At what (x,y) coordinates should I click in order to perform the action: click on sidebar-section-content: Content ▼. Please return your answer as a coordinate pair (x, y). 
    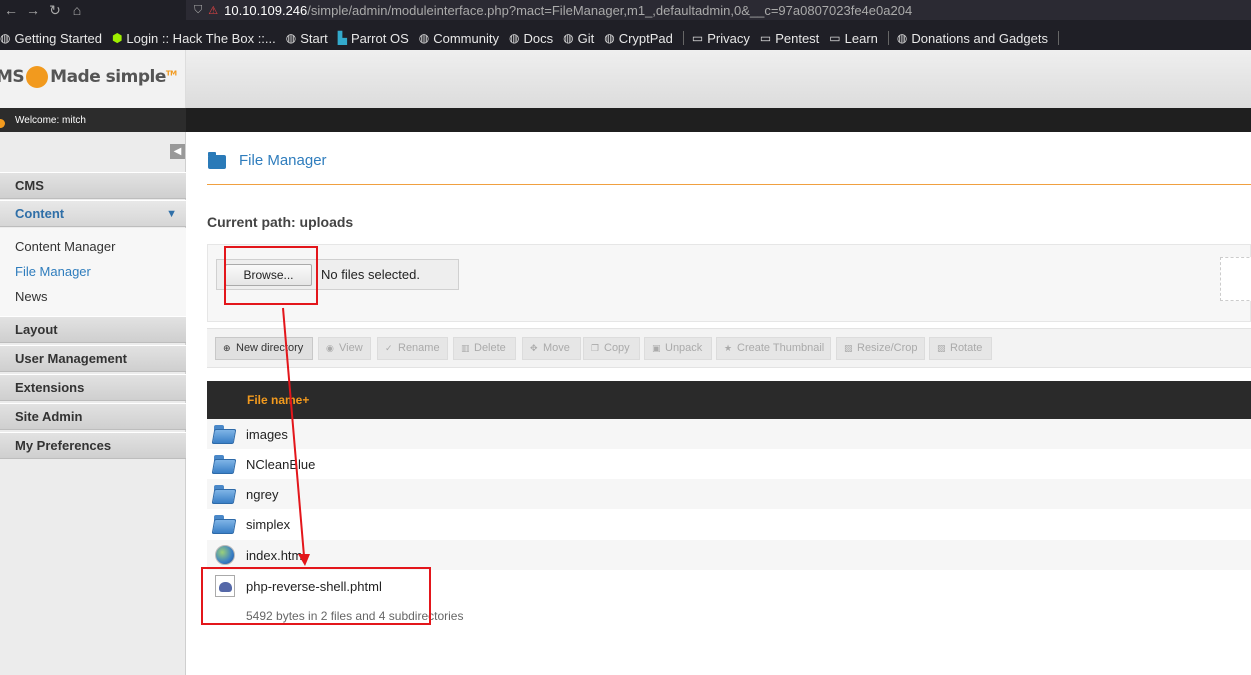
    Looking at the image, I should click on (93, 213).